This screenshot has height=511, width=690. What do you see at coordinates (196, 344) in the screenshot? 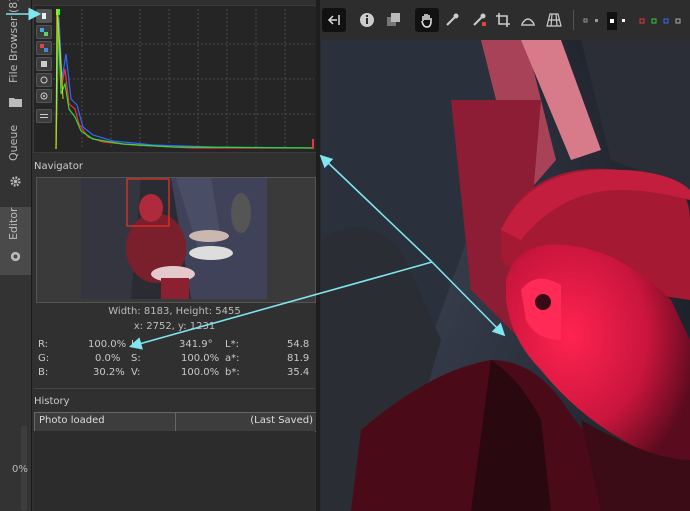
I see `h-value: 341.9°` at bounding box center [196, 344].